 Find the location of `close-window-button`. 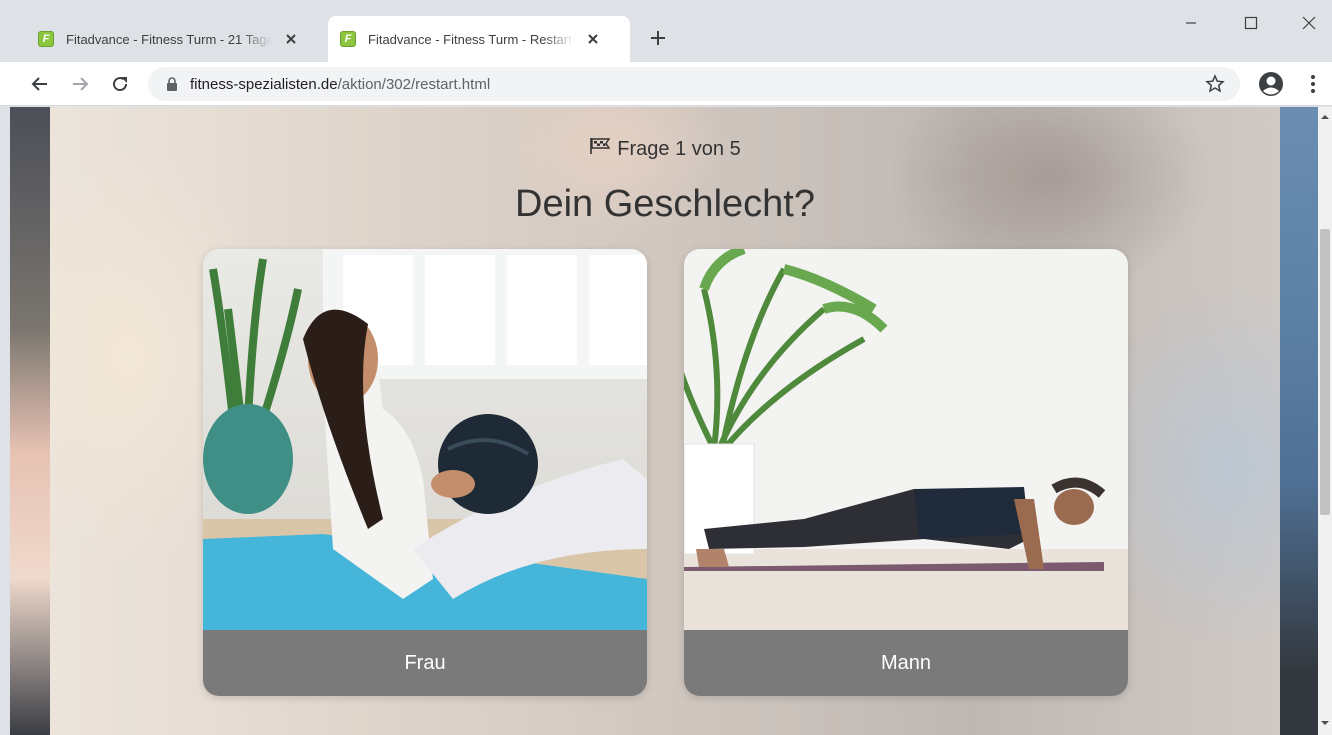

close-window-button is located at coordinates (1309, 23).